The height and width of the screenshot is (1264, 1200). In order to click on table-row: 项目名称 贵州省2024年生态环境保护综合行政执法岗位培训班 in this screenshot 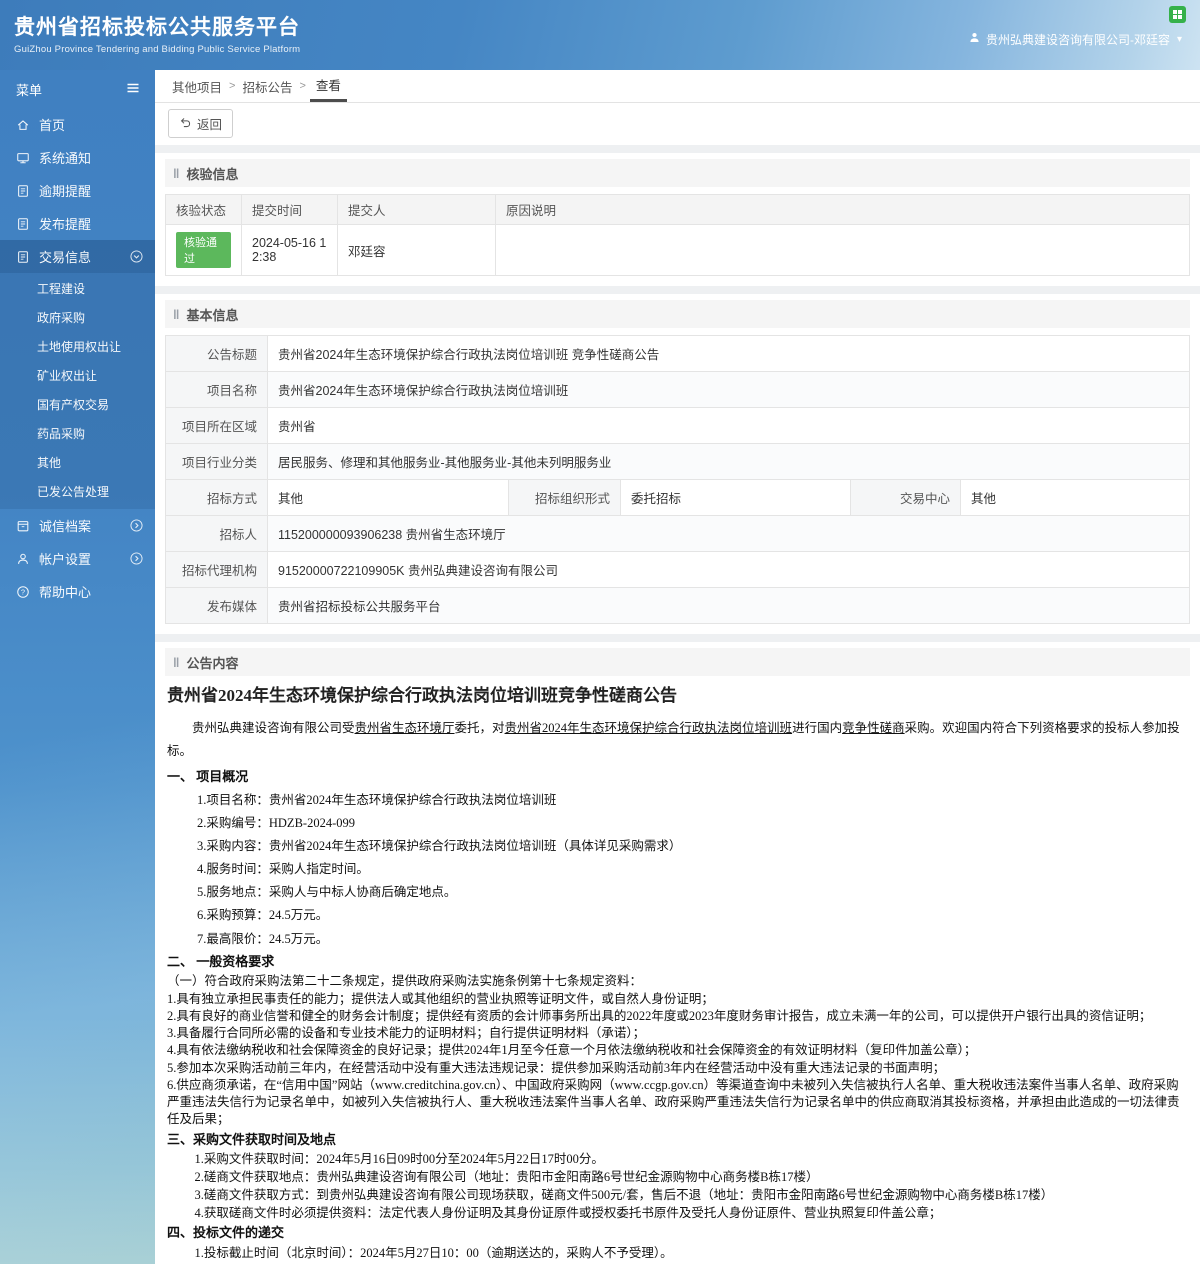, I will do `click(677, 389)`.